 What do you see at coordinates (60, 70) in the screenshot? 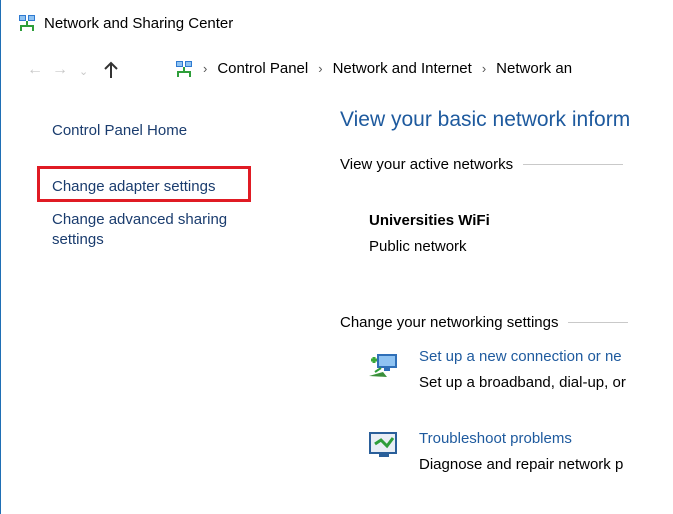
I see `forward-arrow-icon: →` at bounding box center [60, 70].